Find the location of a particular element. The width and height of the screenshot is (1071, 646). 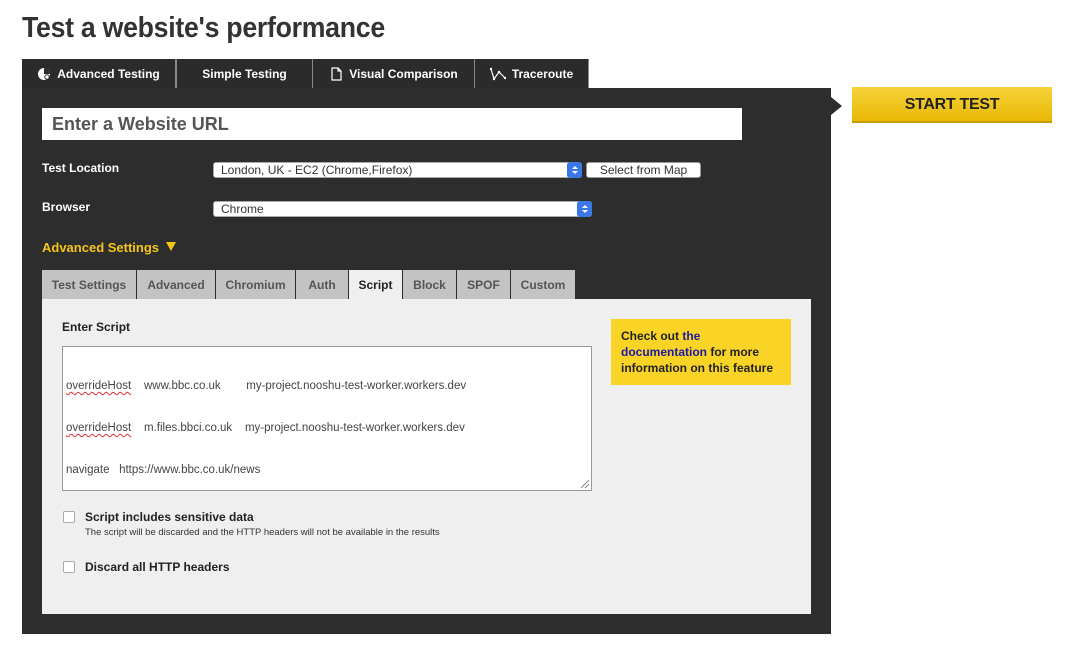

tab-custom: Custom is located at coordinates (543, 284).